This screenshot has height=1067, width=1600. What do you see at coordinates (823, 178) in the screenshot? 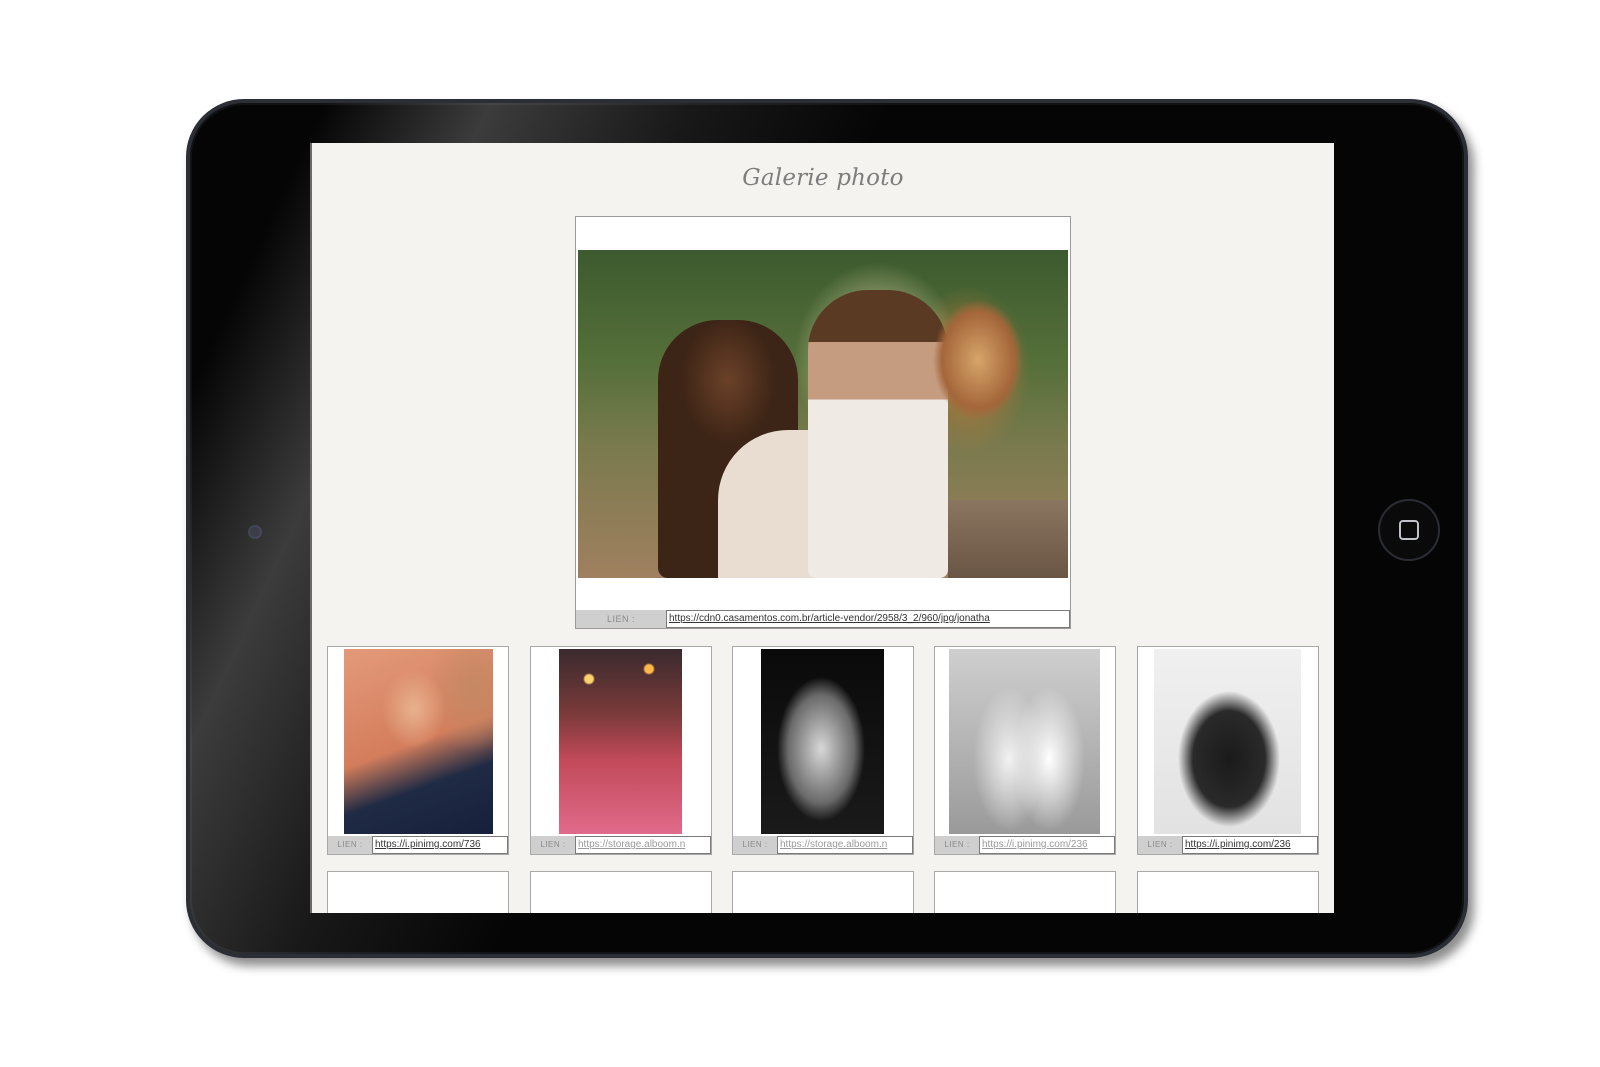
I see `page-title: Galerie photo` at bounding box center [823, 178].